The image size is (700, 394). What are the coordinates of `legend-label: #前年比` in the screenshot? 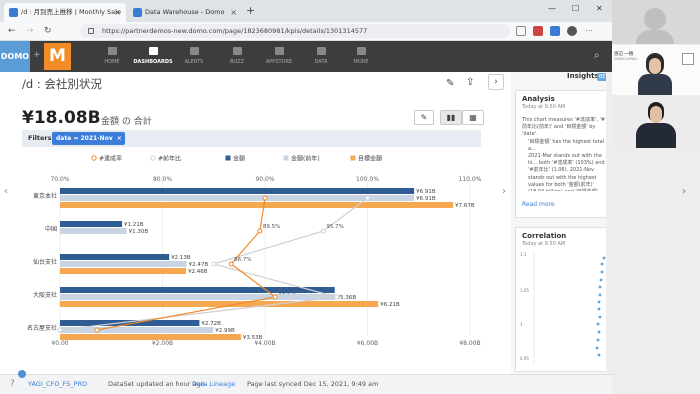 It's located at (169, 159).